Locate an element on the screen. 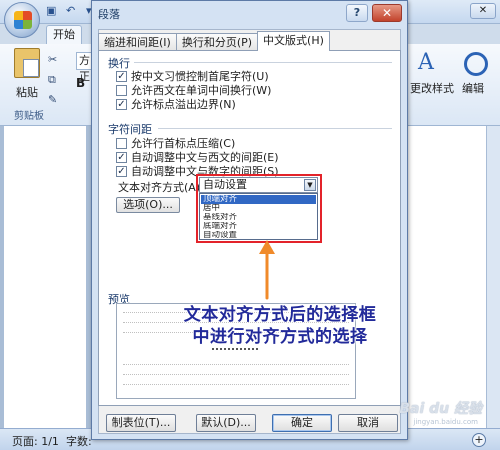  format-painter-icon: ✎ is located at coordinates (52, 100).